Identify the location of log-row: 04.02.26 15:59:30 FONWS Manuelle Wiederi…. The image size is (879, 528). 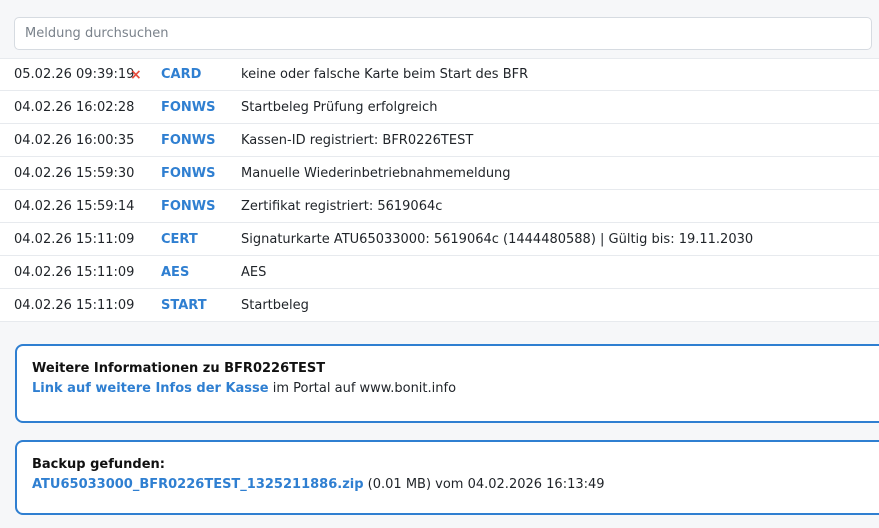
(439, 173).